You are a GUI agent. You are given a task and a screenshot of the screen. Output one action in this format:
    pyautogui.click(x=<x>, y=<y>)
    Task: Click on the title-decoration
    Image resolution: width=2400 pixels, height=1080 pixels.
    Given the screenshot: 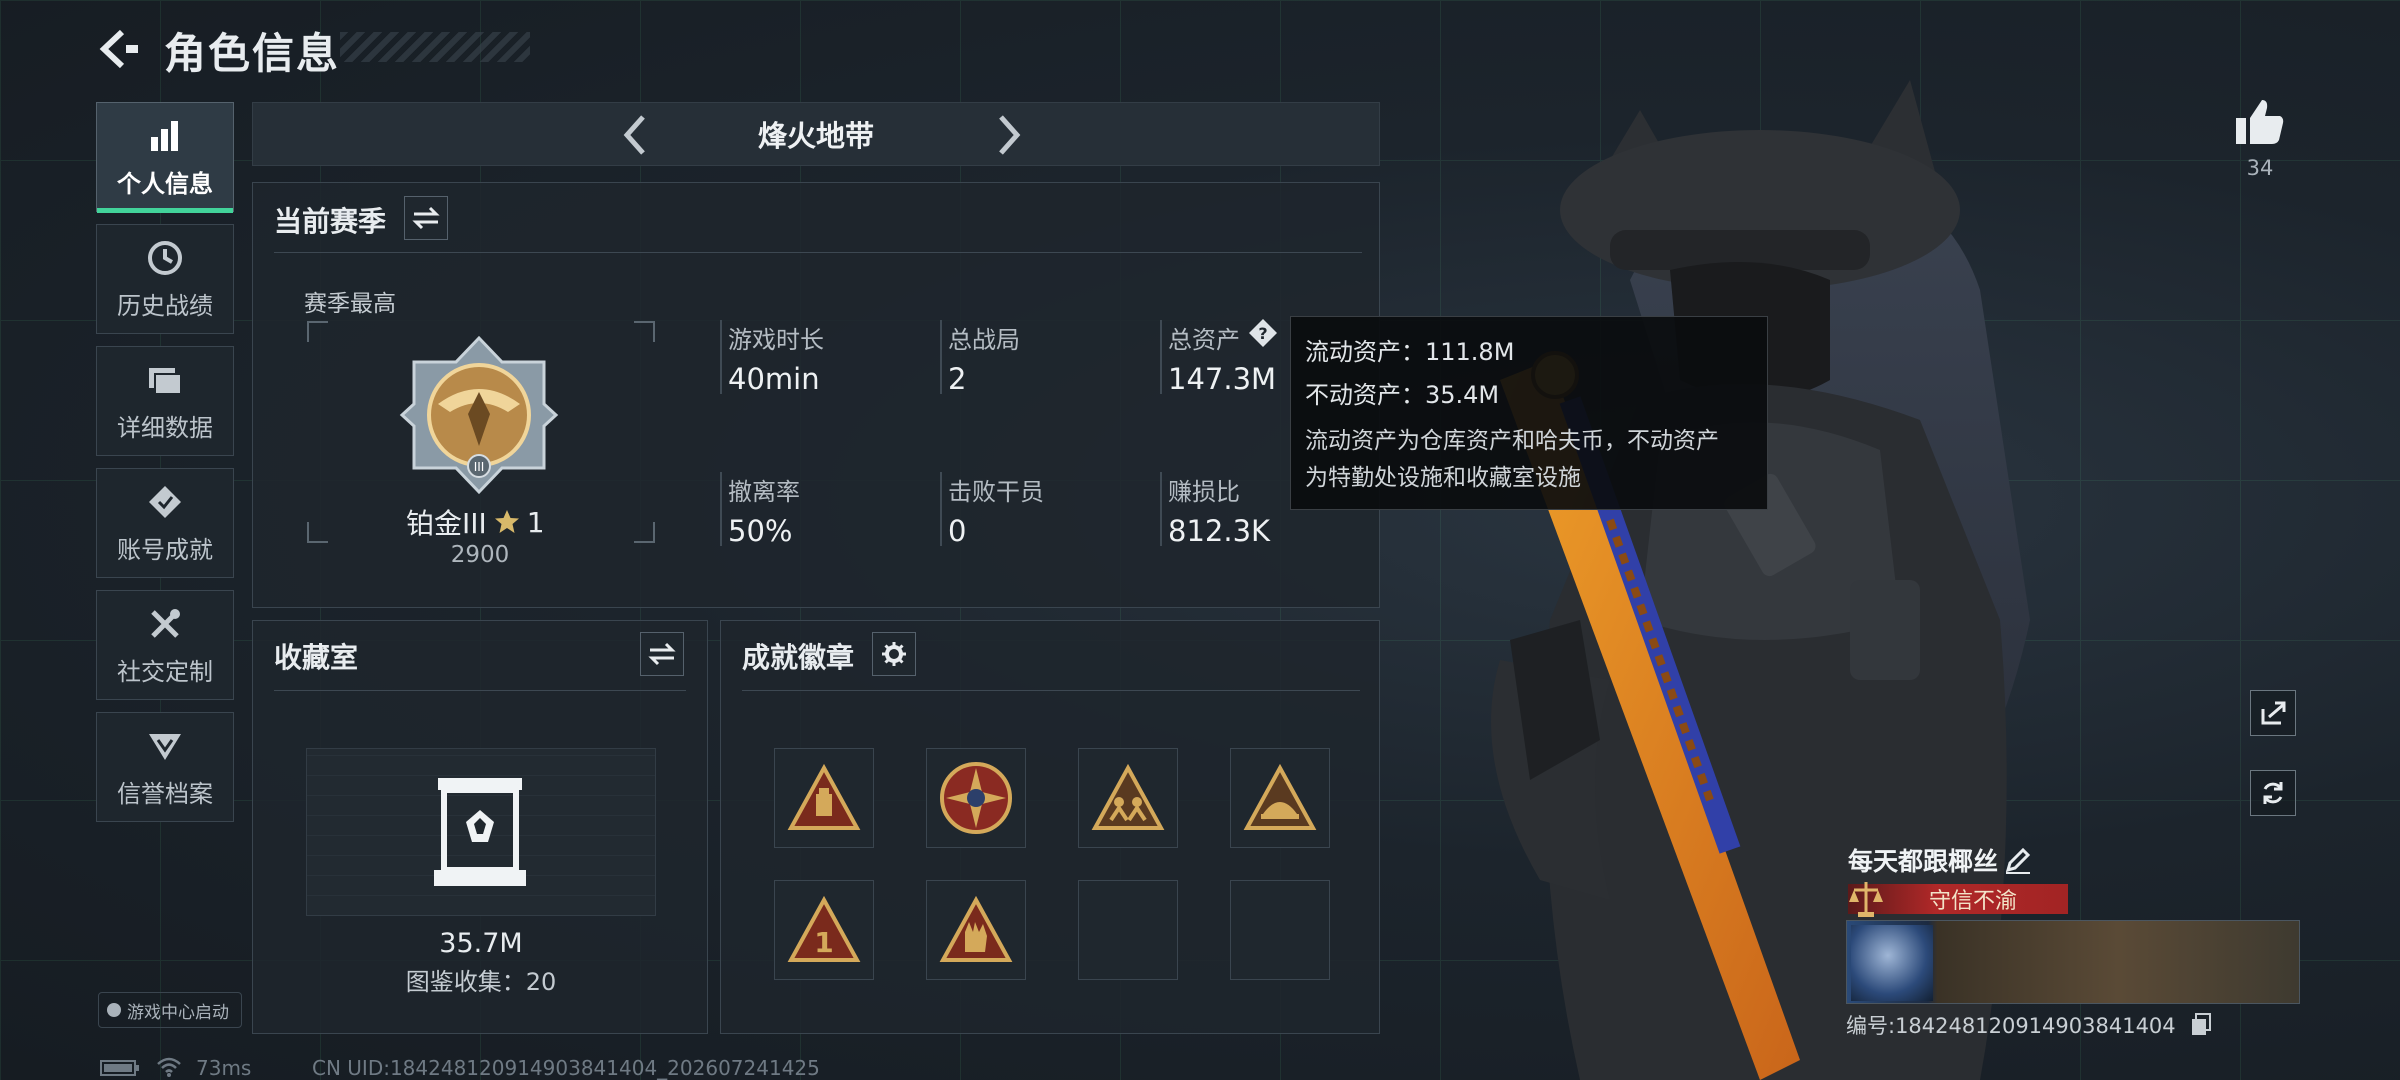 What is the action you would take?
    pyautogui.click(x=435, y=47)
    